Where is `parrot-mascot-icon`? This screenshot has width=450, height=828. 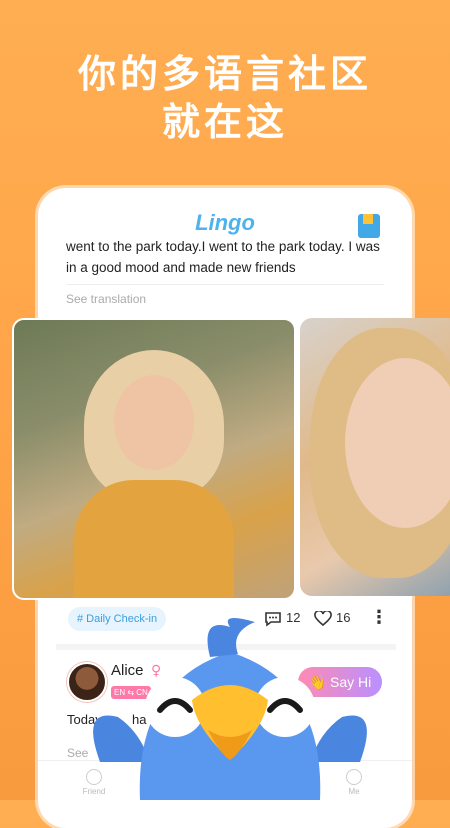
parrot-mascot-icon is located at coordinates (230, 709).